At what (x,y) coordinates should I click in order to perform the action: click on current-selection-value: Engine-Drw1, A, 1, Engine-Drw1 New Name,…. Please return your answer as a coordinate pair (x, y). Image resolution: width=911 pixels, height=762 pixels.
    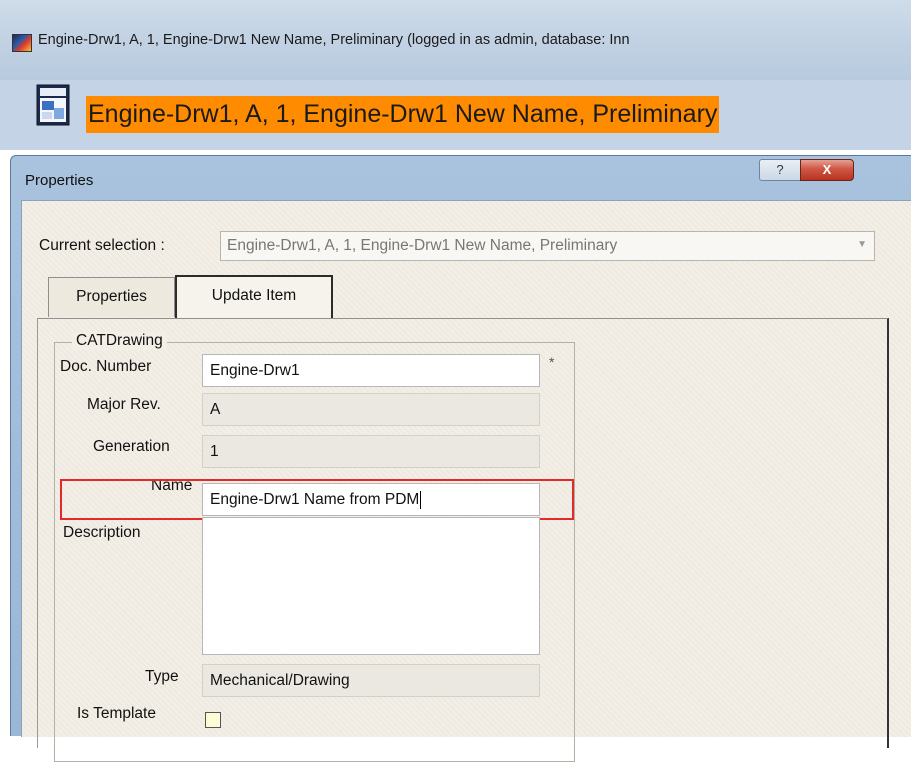
    Looking at the image, I should click on (422, 245).